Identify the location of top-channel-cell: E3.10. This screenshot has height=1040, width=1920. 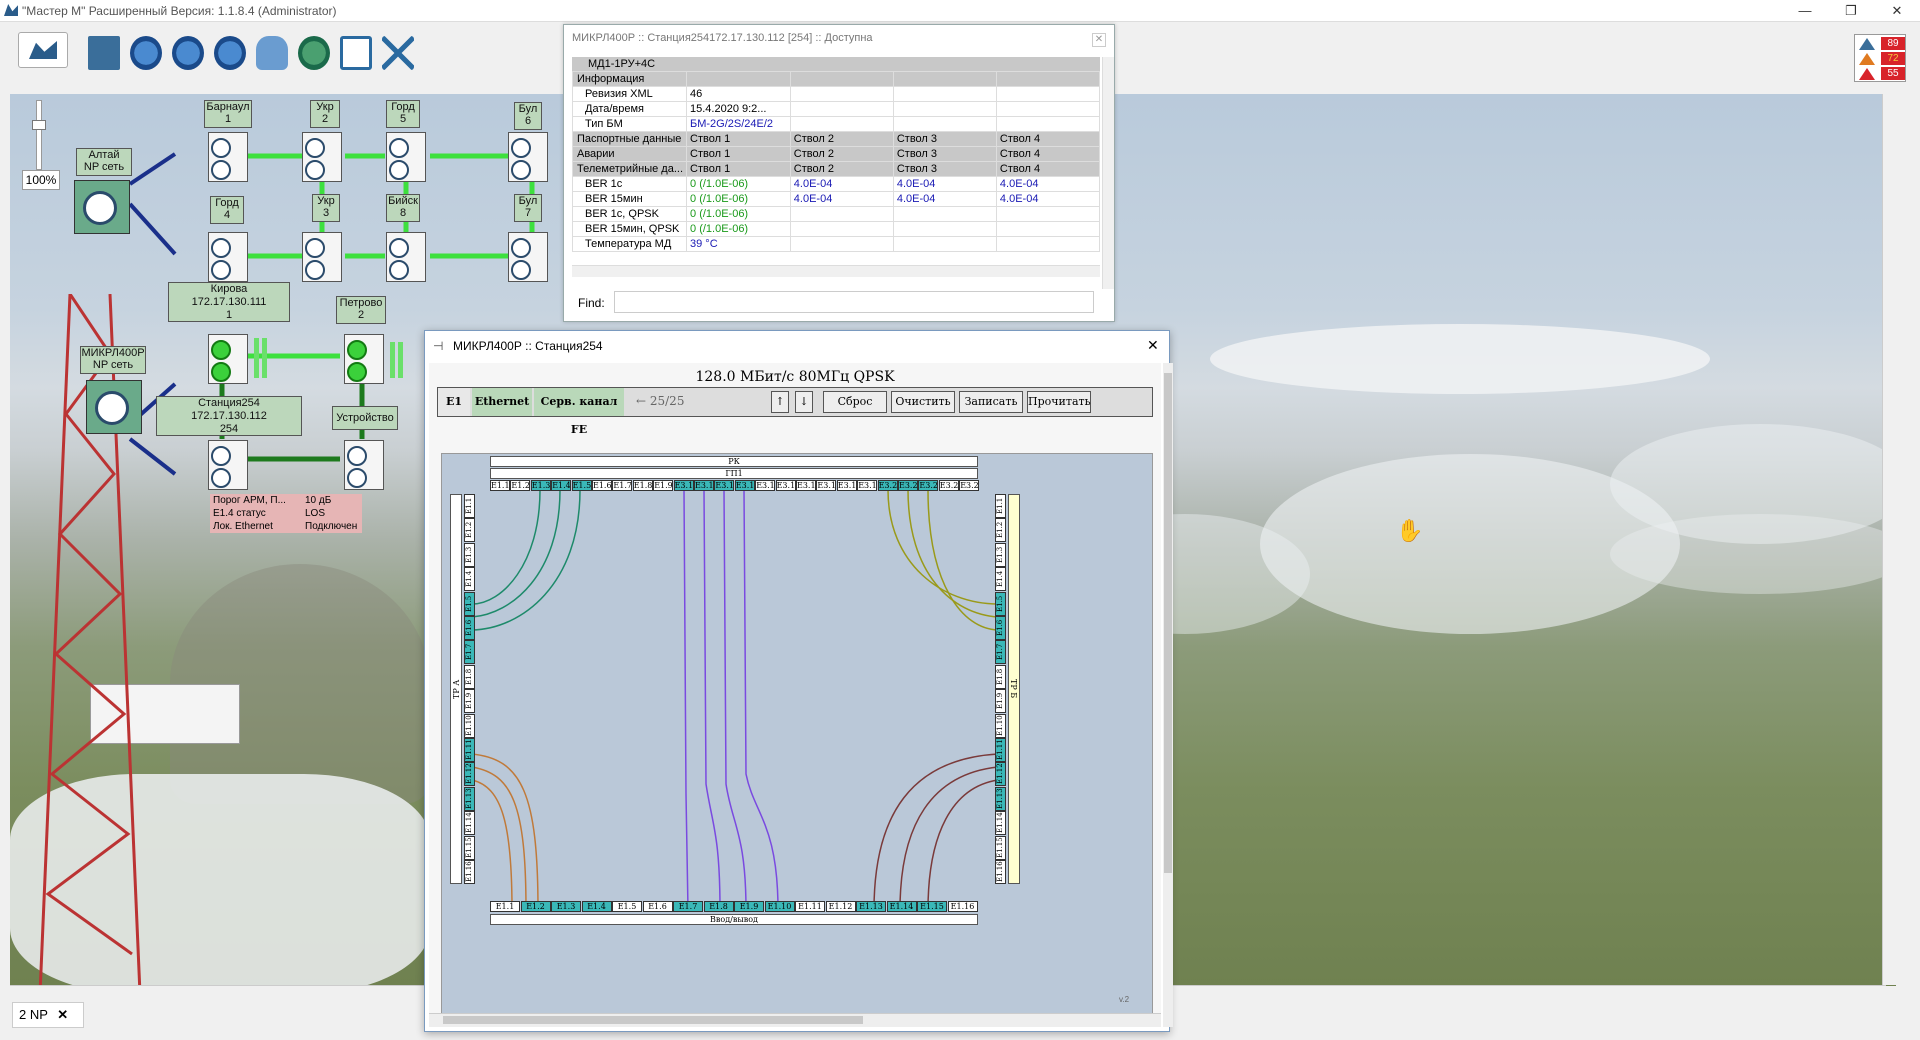
(683, 485).